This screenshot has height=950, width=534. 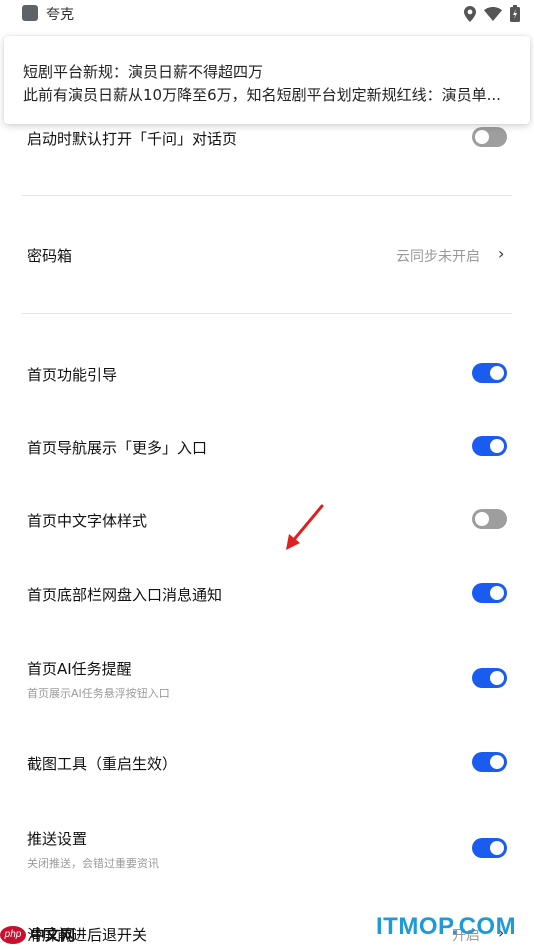 I want to click on wifi-icon, so click(x=493, y=13).